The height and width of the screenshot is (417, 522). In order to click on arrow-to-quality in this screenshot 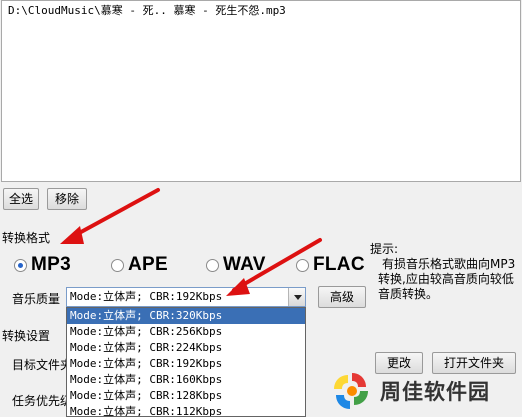, I will do `click(274, 267)`.